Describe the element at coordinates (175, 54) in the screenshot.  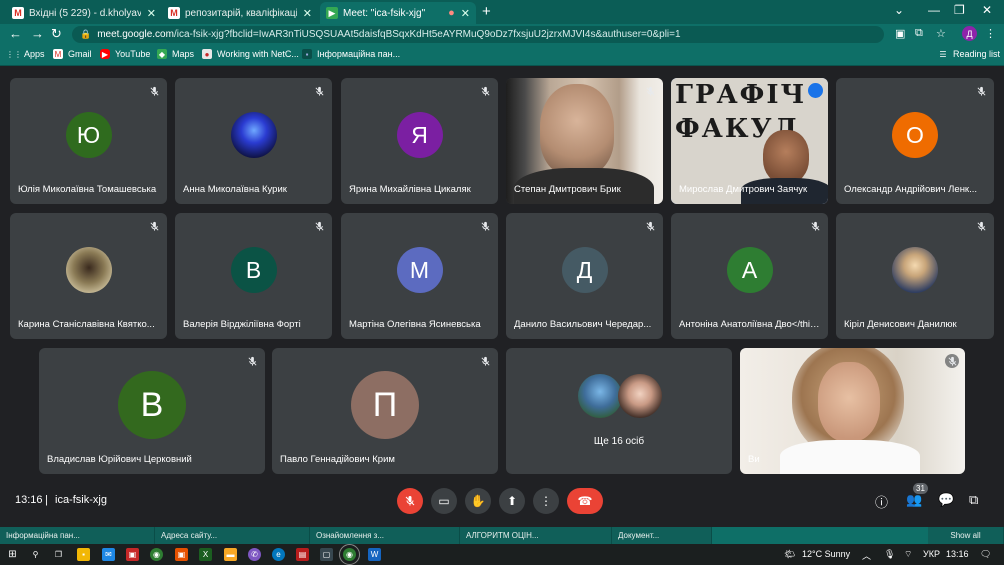
I see `bookmark-maps: ◆ Maps` at that location.